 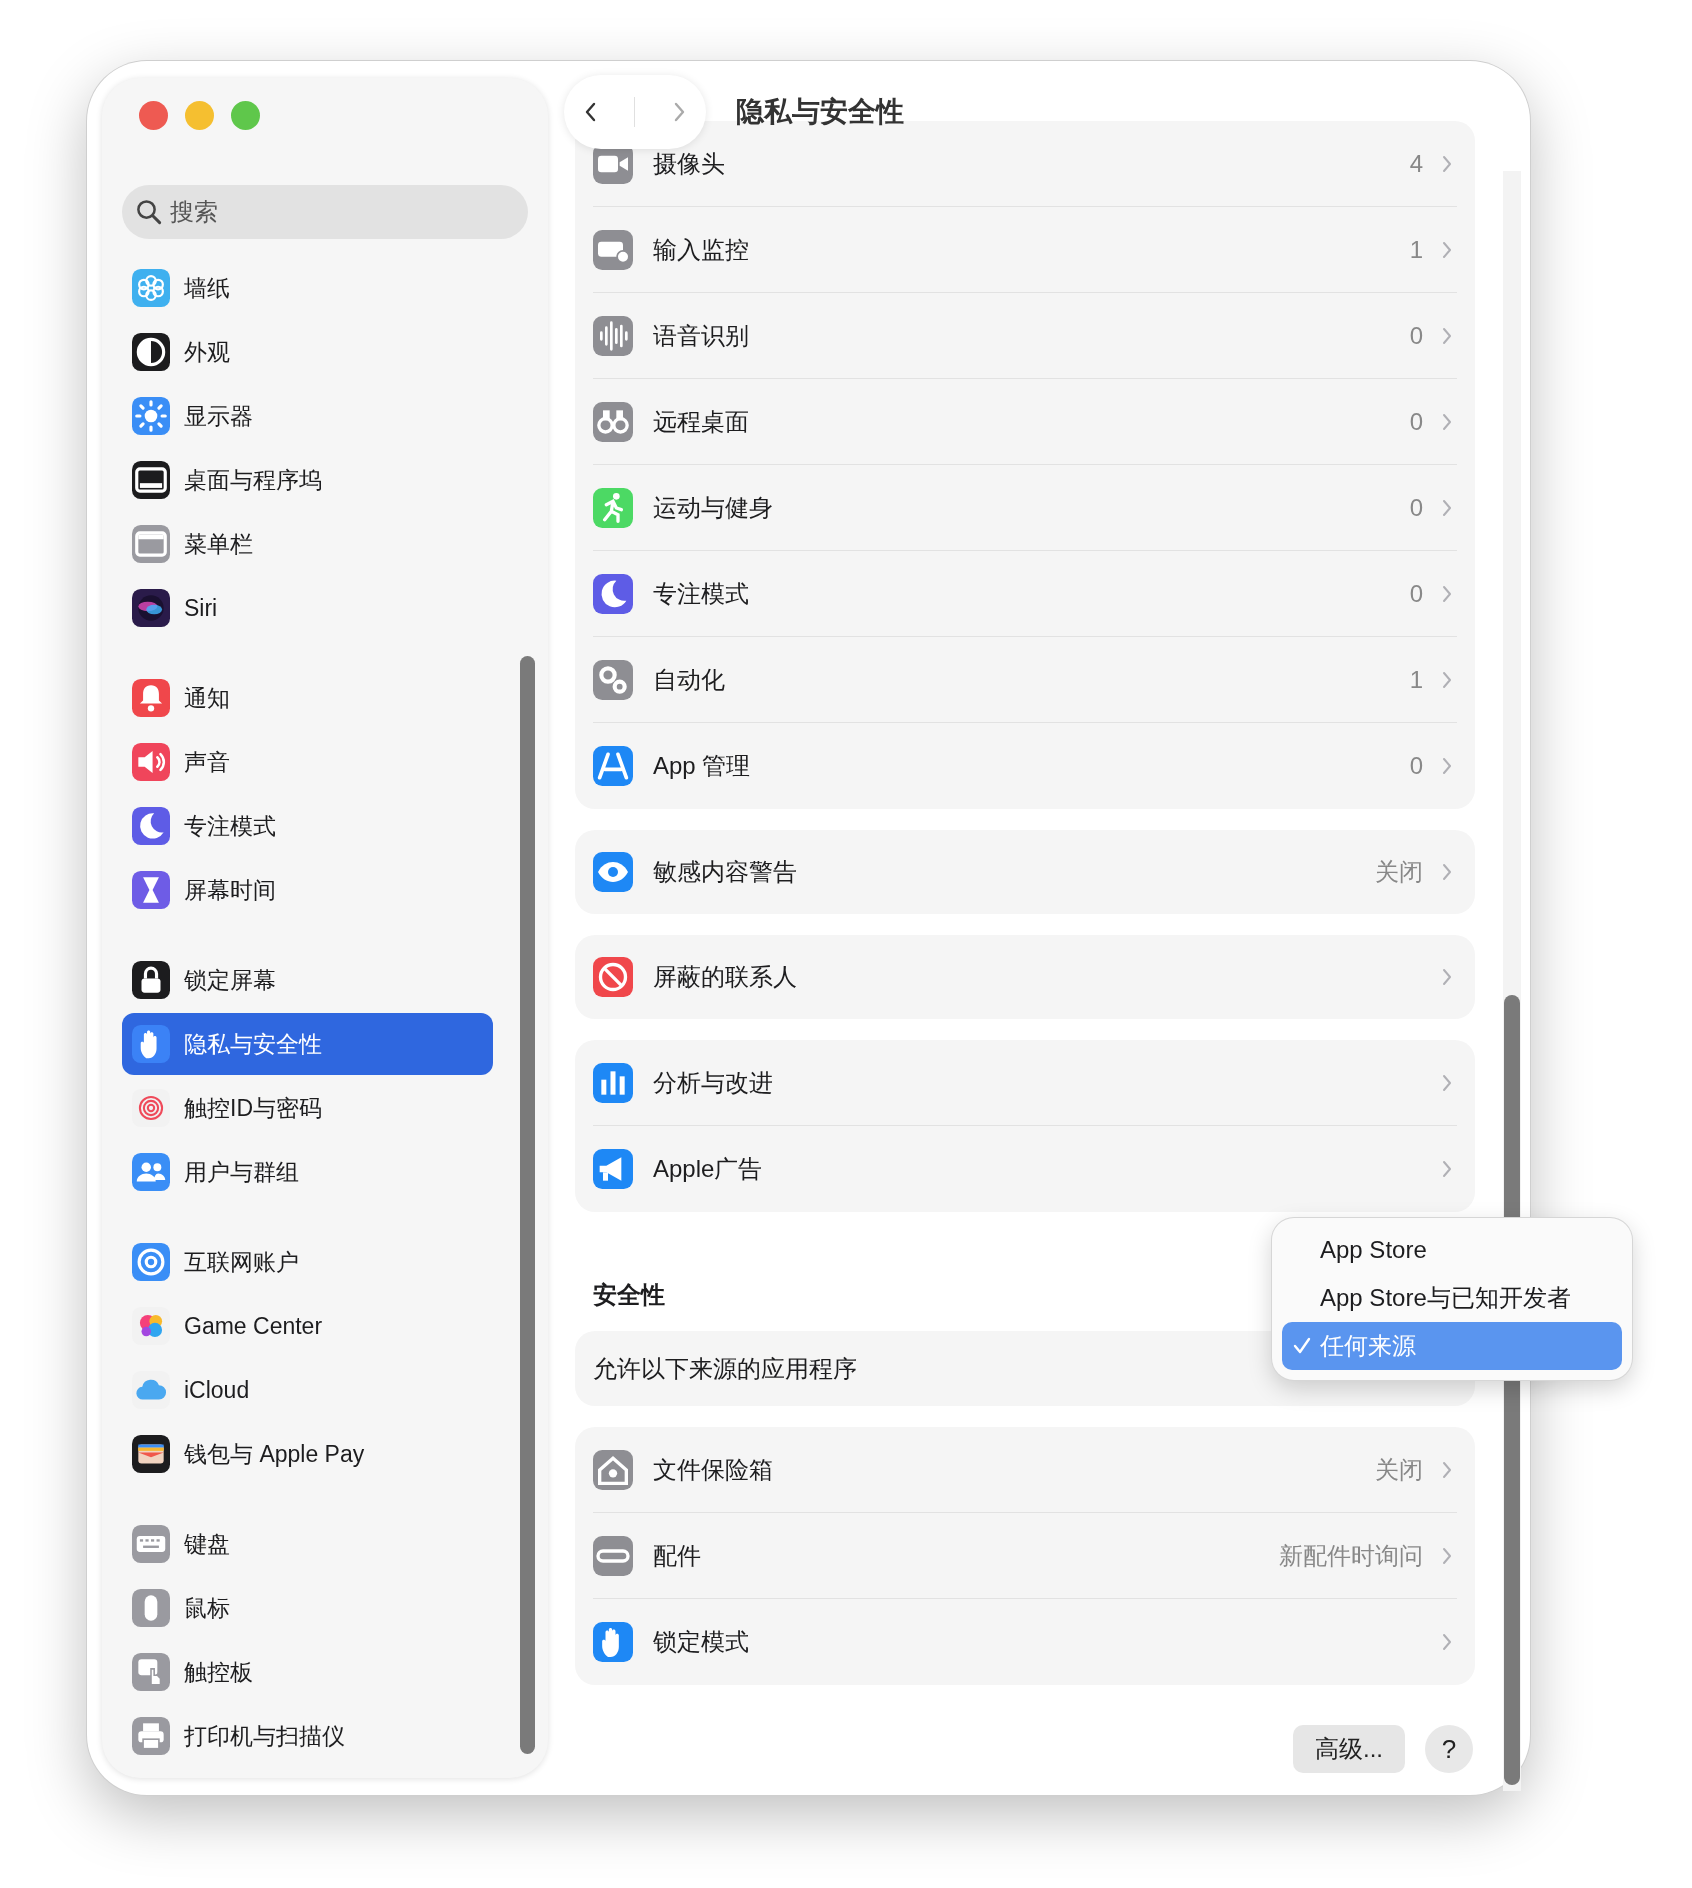 I want to click on sidebar-item: 钱包与 Apple Pay, so click(x=307, y=1454).